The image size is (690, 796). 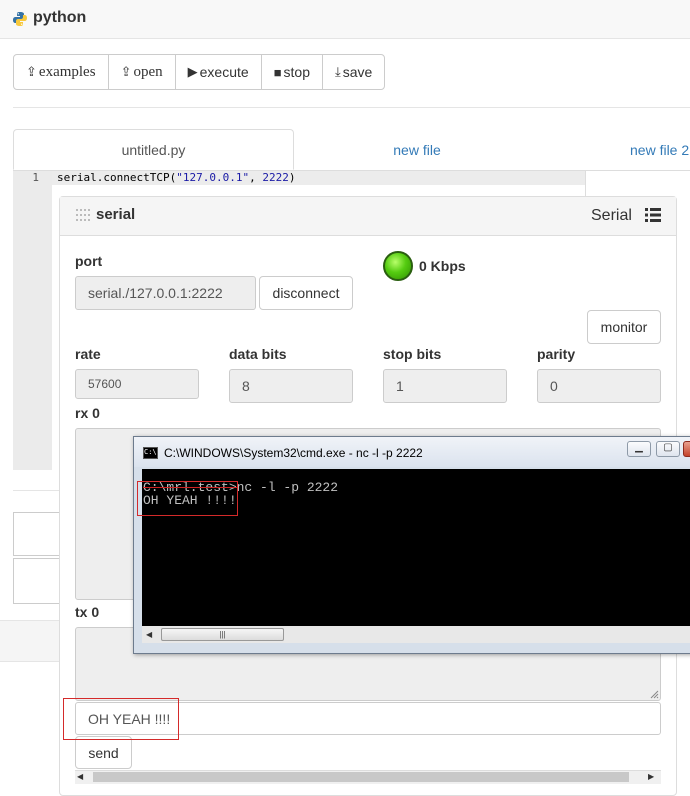 I want to click on download-icon: ⤓, so click(x=338, y=71).